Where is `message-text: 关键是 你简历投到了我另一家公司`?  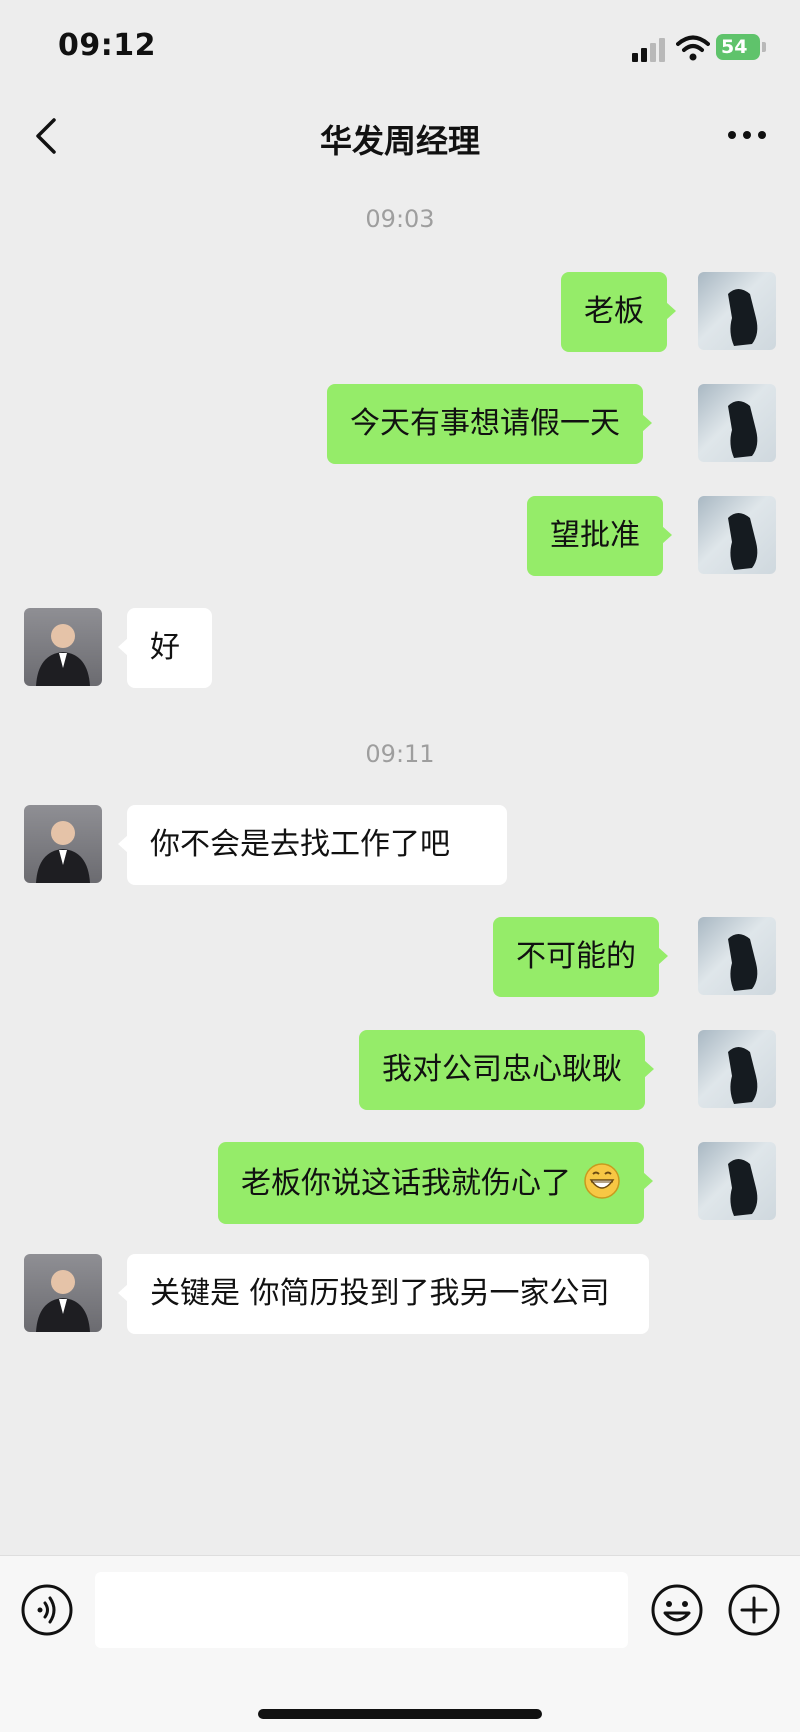 message-text: 关键是 你简历投到了我另一家公司 is located at coordinates (380, 1293).